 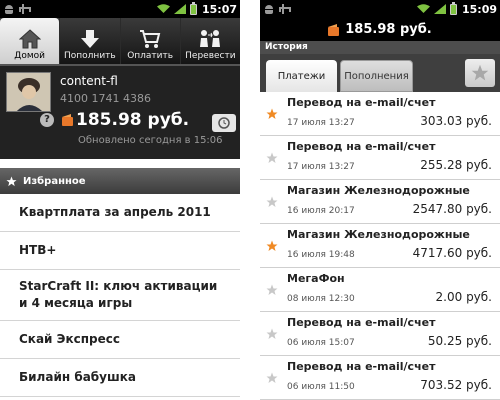 What do you see at coordinates (54, 181) in the screenshot?
I see `favorites-title: Избранное` at bounding box center [54, 181].